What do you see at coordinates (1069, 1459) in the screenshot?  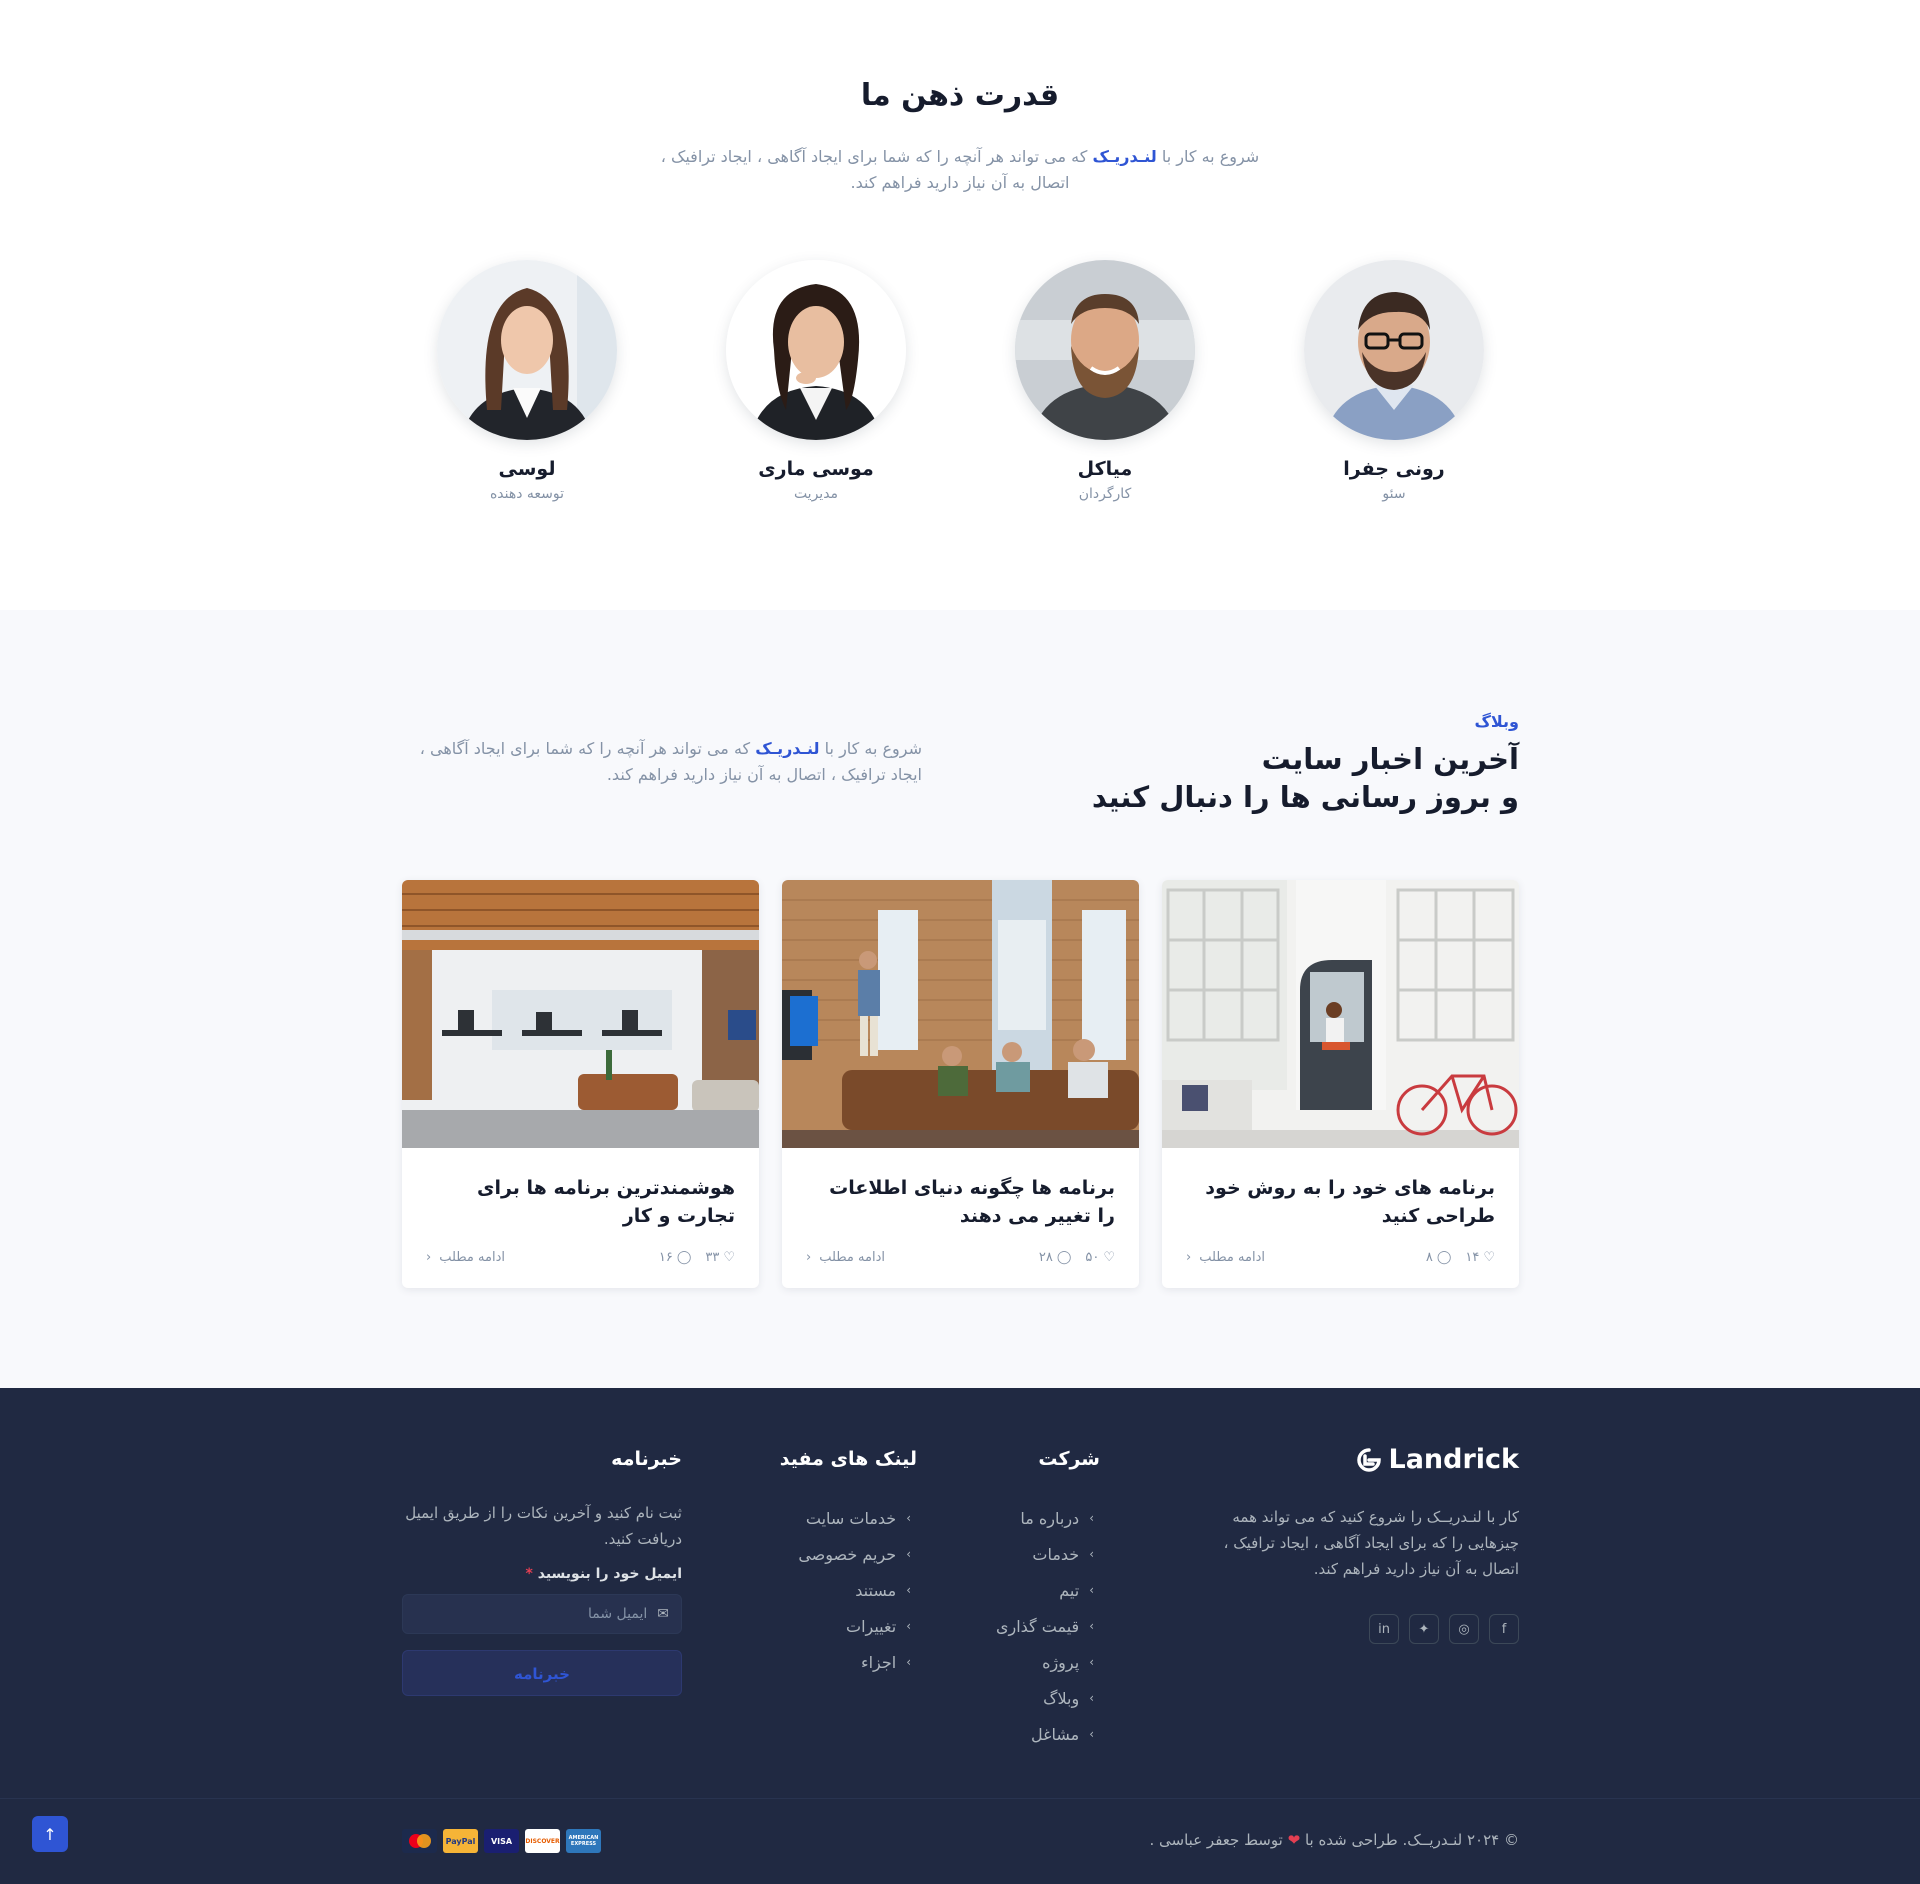 I see `footer-company-title: شرکت` at bounding box center [1069, 1459].